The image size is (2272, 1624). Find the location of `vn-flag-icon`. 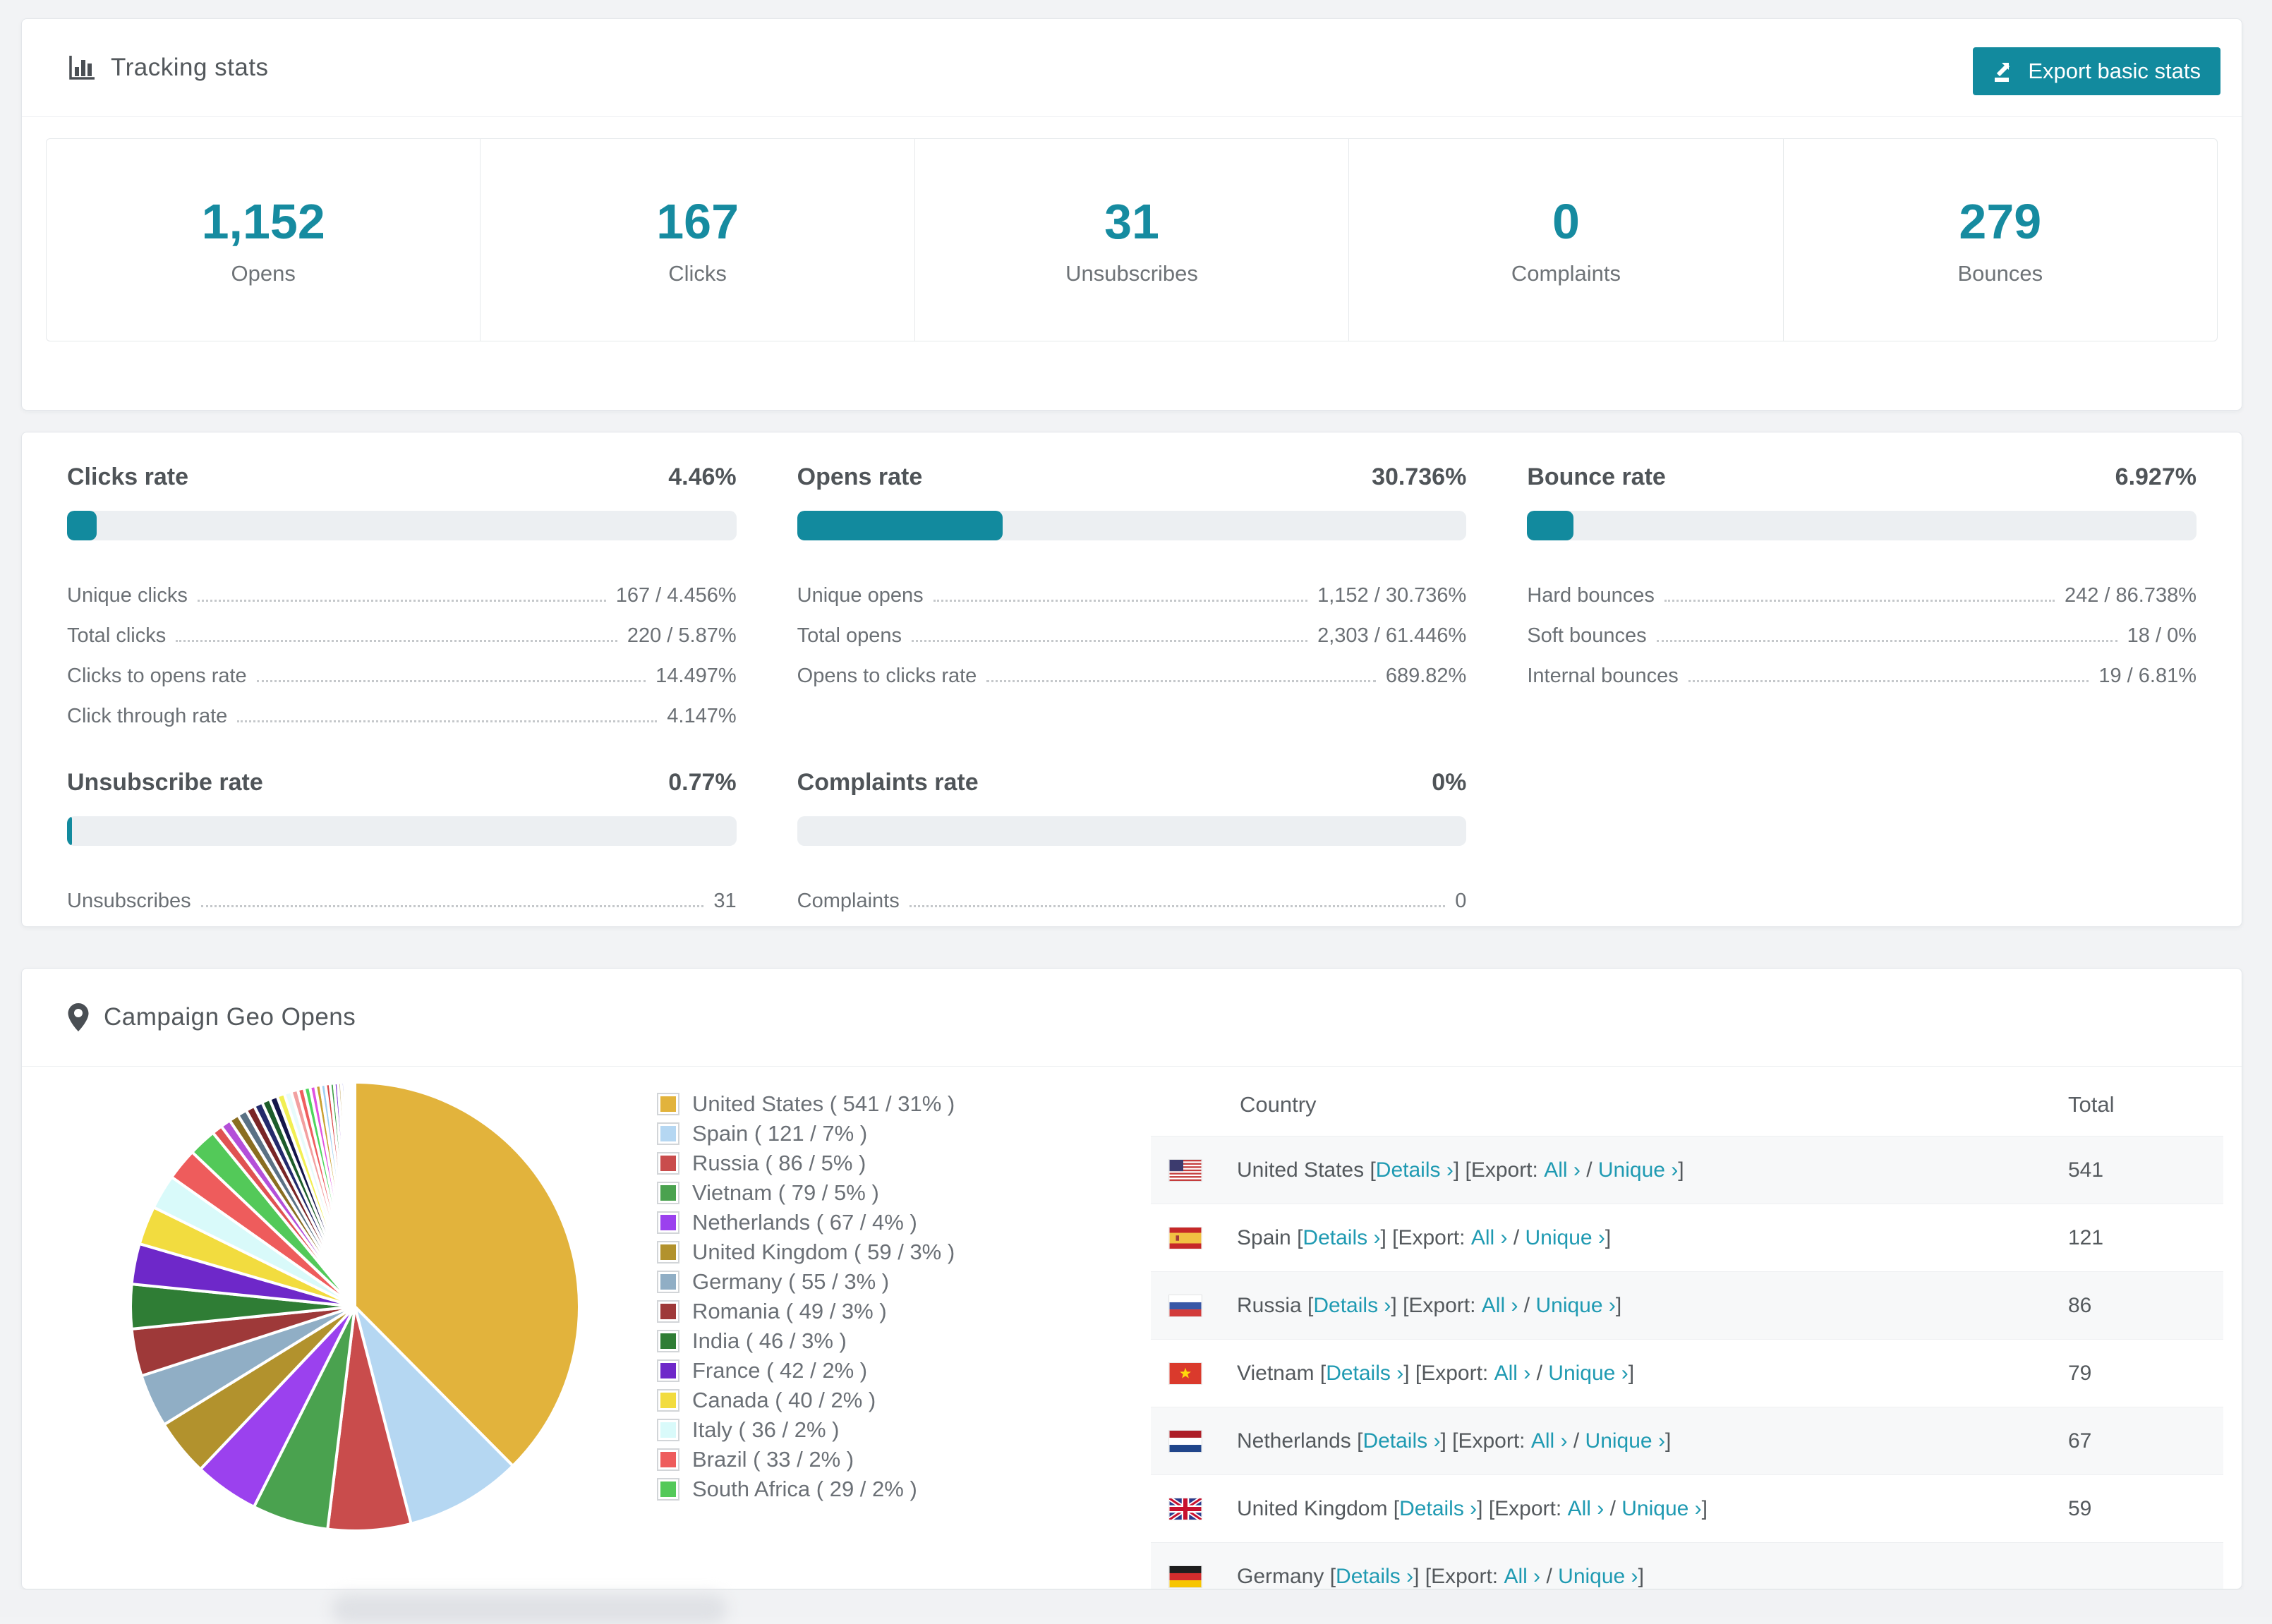

vn-flag-icon is located at coordinates (1185, 1373).